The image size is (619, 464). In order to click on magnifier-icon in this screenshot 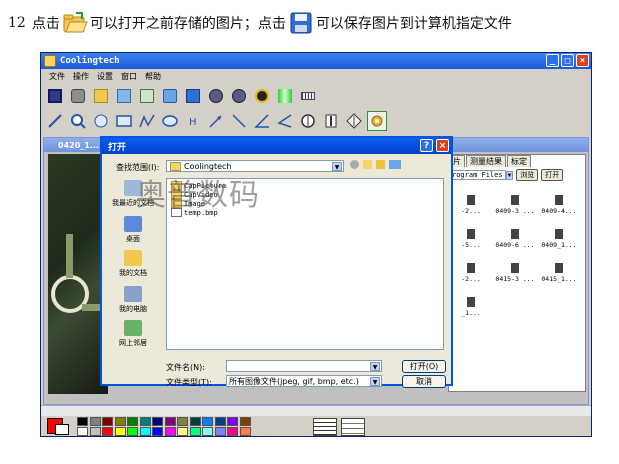, I will do `click(262, 96)`.